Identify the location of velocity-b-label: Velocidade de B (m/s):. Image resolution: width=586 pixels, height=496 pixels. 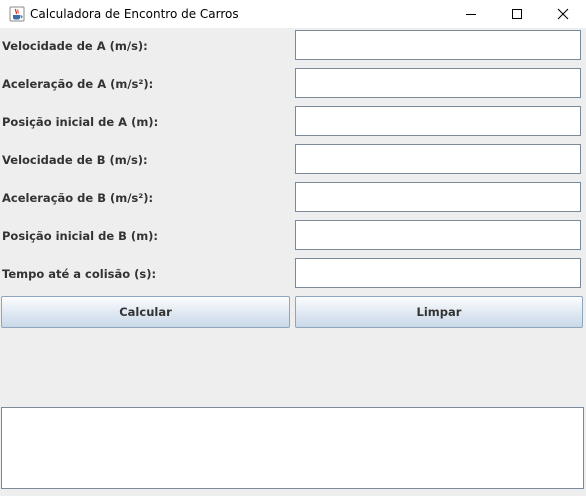
(75, 160).